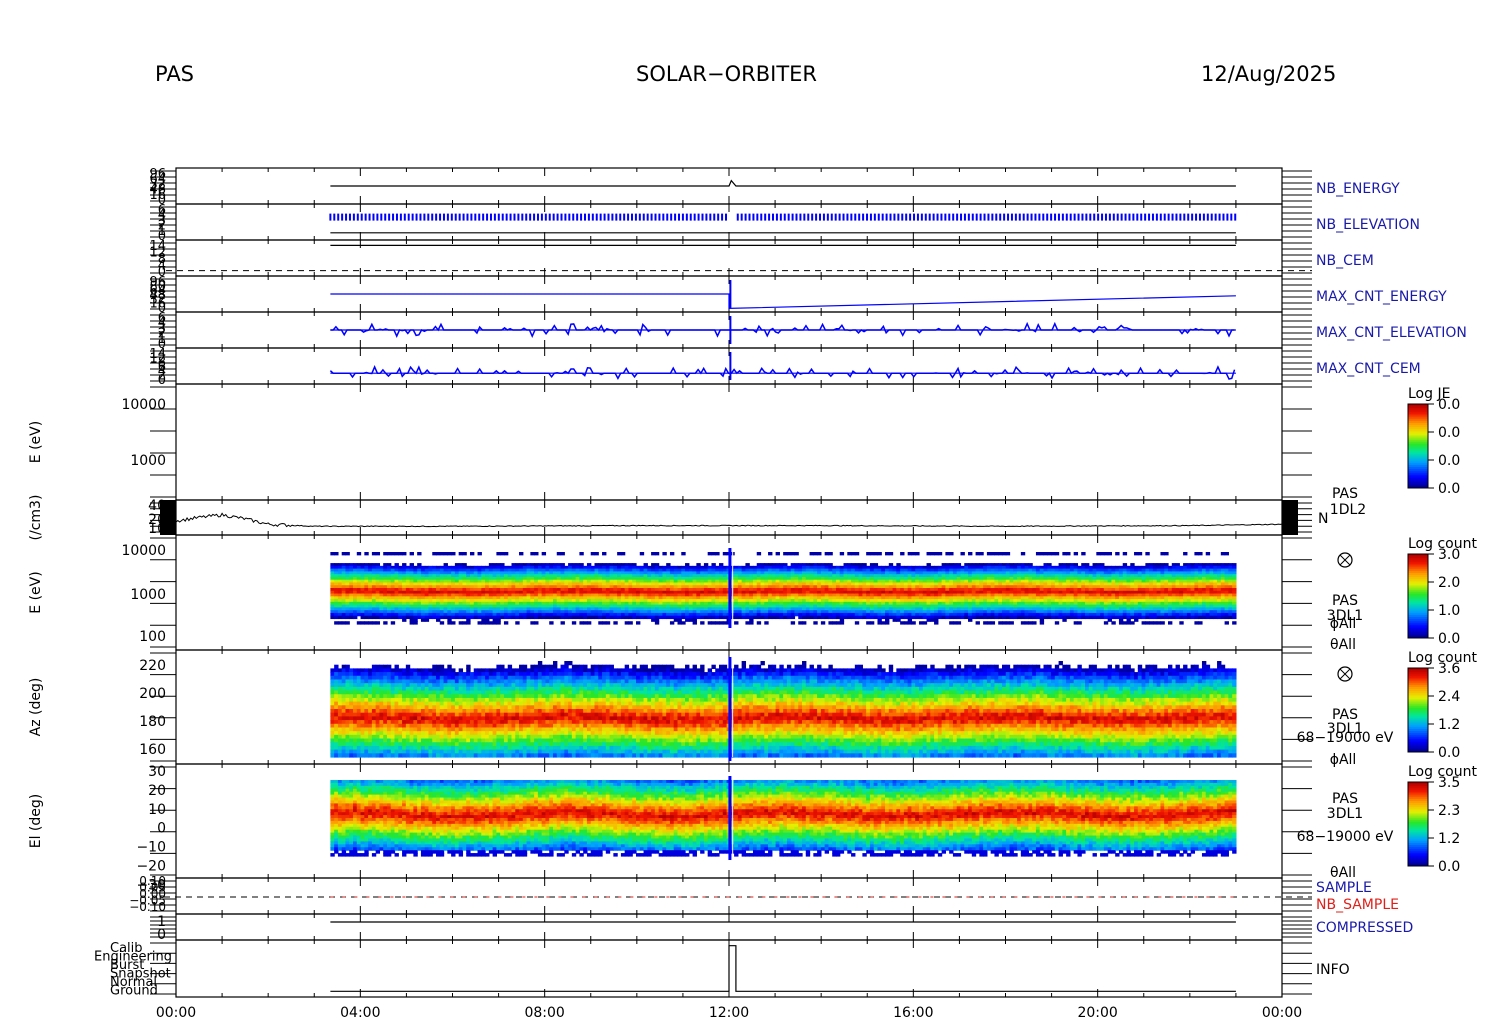 The image size is (1512, 1020). What do you see at coordinates (783, 301) in the screenshot?
I see `series-line` at bounding box center [783, 301].